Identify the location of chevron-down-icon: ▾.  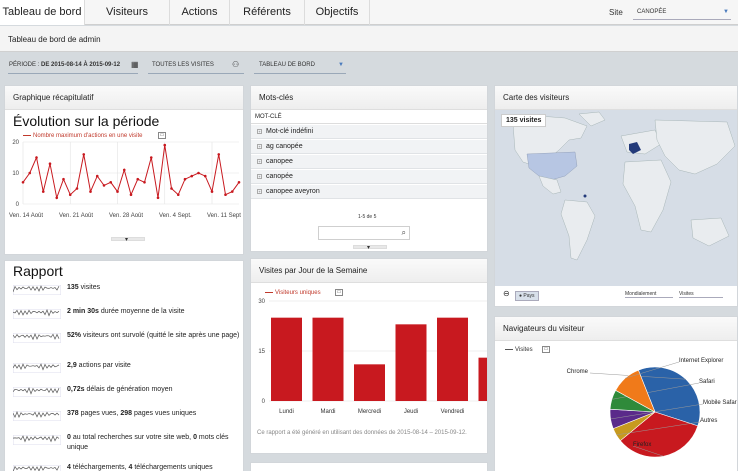
(369, 248).